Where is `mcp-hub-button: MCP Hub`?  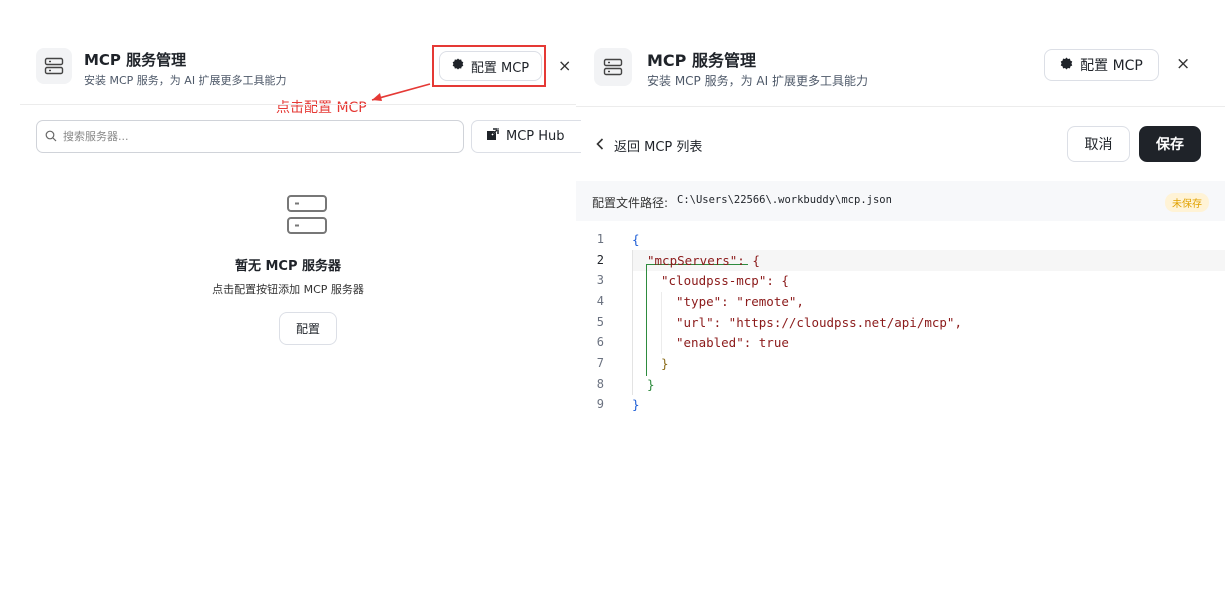
mcp-hub-button: MCP Hub is located at coordinates (526, 136).